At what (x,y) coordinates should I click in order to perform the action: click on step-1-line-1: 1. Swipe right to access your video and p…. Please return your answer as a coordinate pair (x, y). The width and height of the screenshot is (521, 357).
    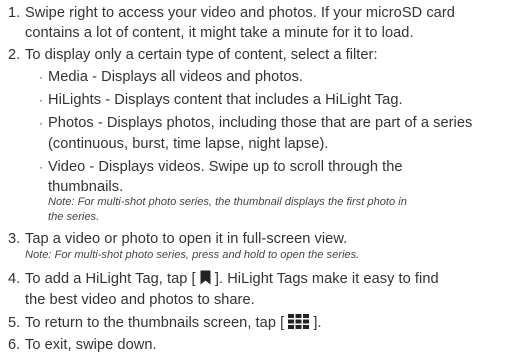
    Looking at the image, I should click on (231, 13).